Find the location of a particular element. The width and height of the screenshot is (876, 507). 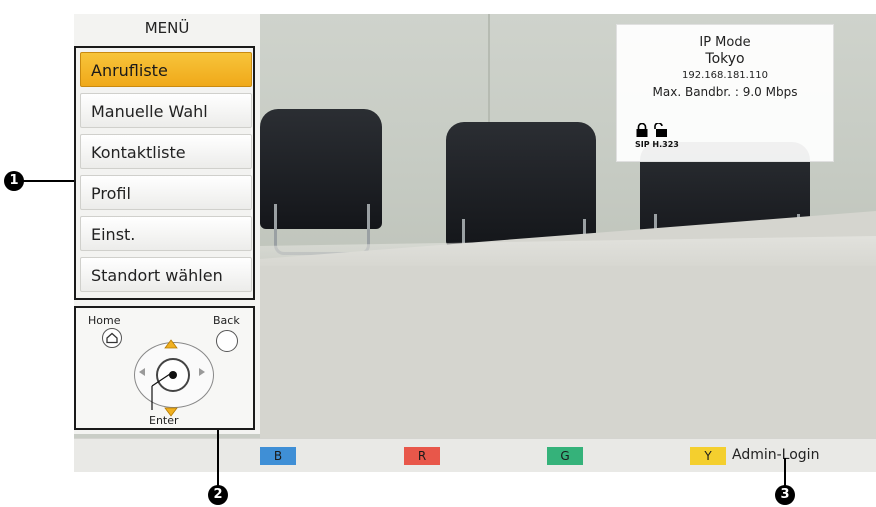

menu-item-kontaktliste: Kontaktliste is located at coordinates (166, 151).